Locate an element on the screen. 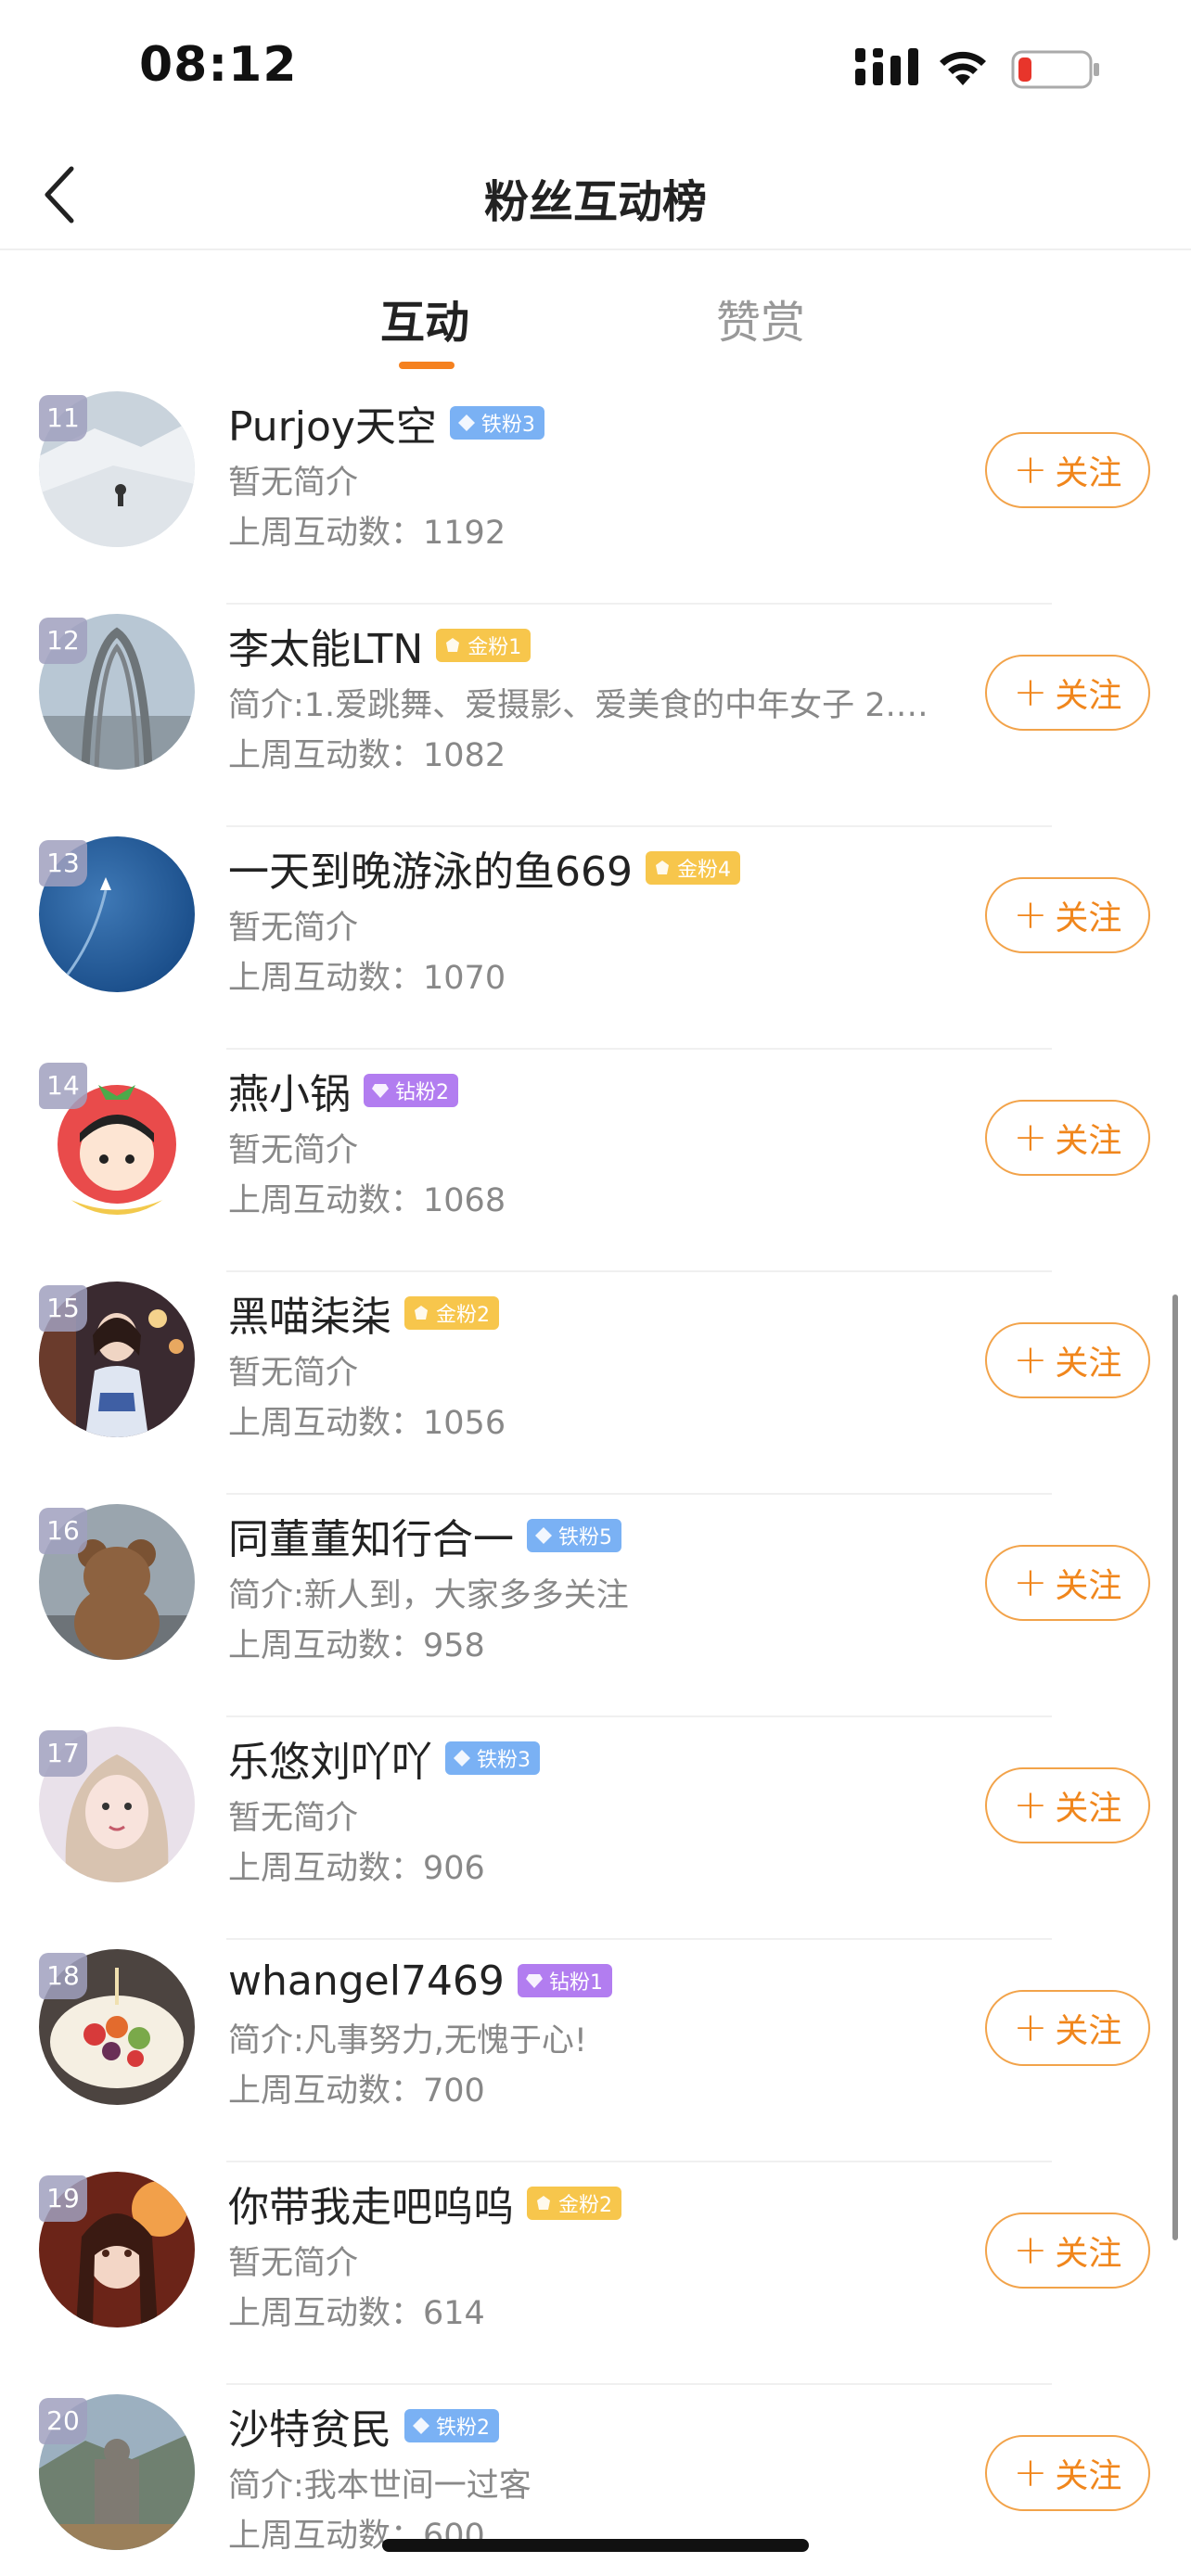 This screenshot has height=2576, width=1191. fan-level-badge: 铁粉3 is located at coordinates (497, 423).